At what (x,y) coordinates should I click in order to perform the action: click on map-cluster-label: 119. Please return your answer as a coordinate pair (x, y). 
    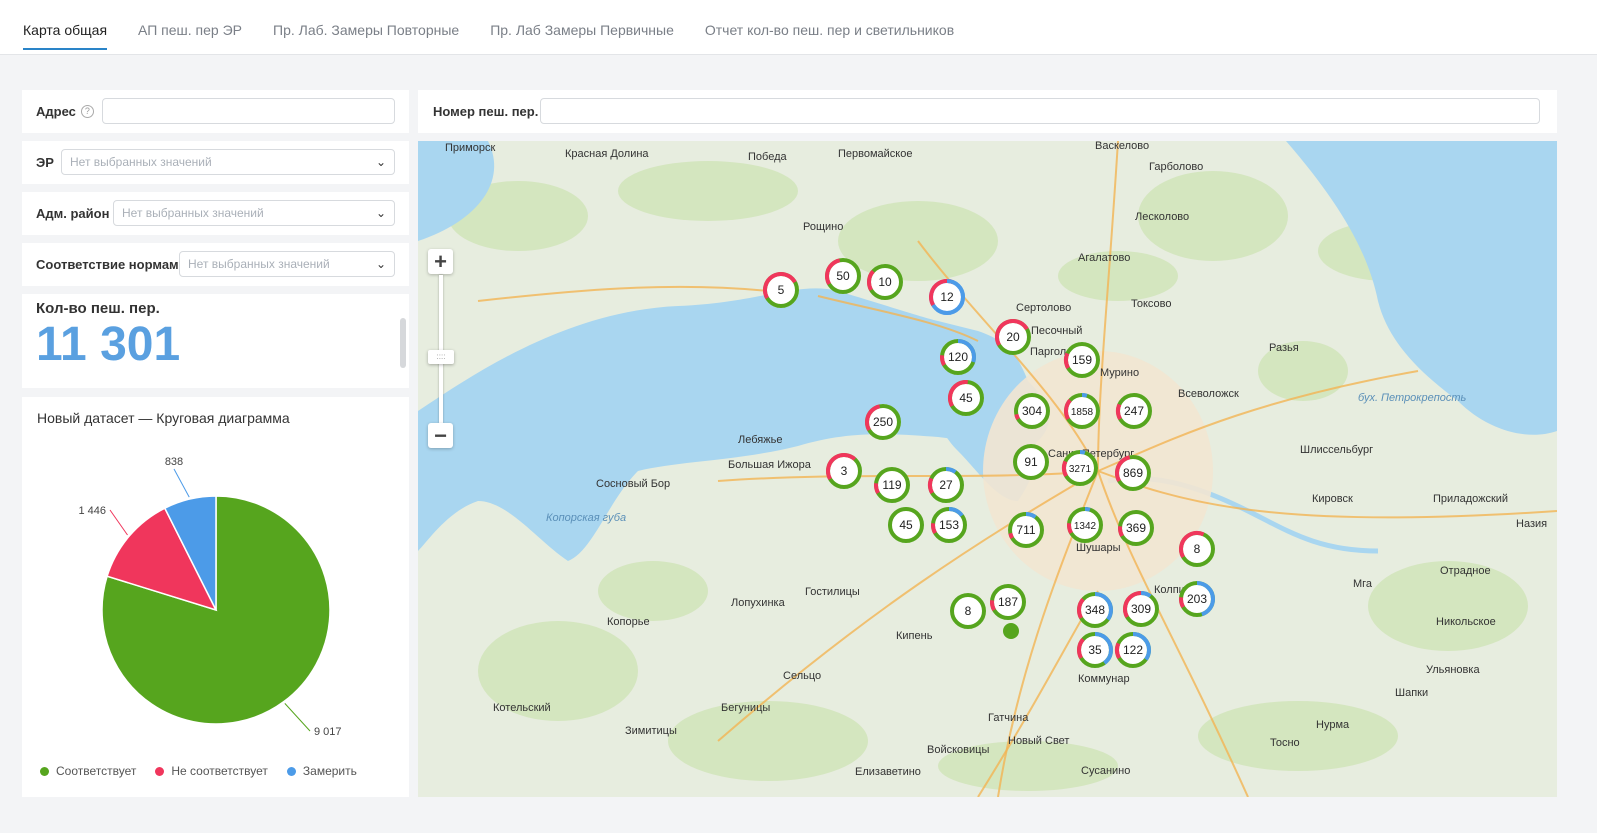
    Looking at the image, I should click on (891, 485).